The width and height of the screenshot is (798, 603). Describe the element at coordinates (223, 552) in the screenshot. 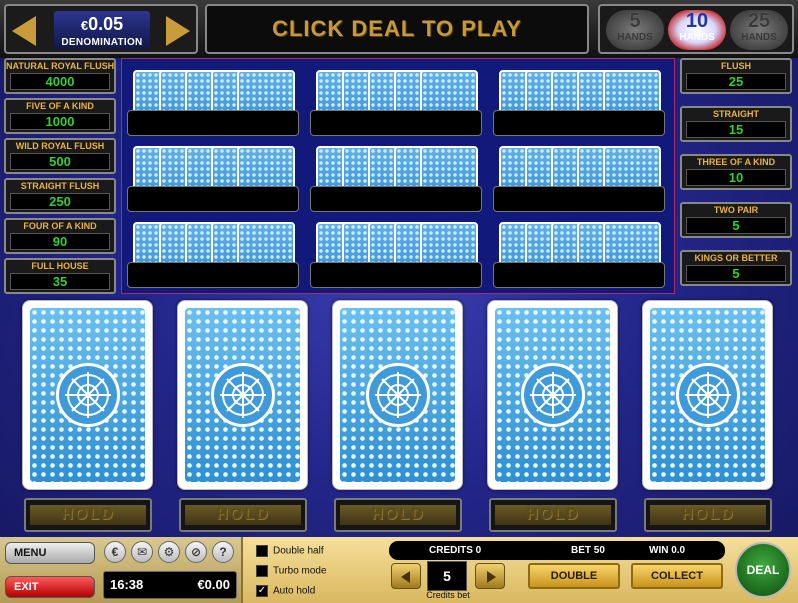

I see `help-icon: ?` at that location.